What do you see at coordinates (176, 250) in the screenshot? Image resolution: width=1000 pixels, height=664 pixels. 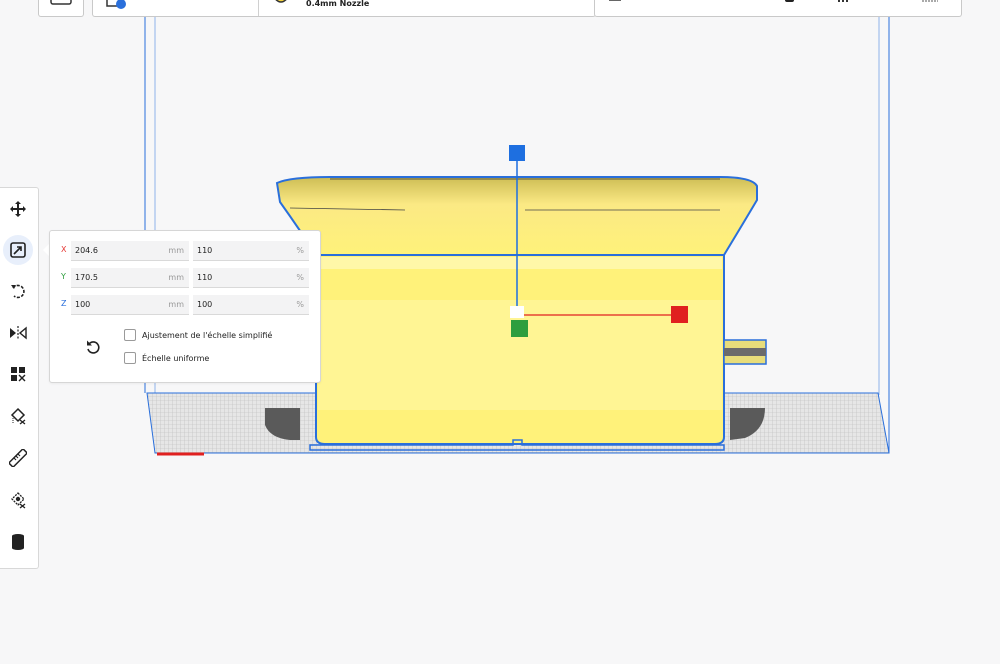 I see `x-size-unit: mm` at bounding box center [176, 250].